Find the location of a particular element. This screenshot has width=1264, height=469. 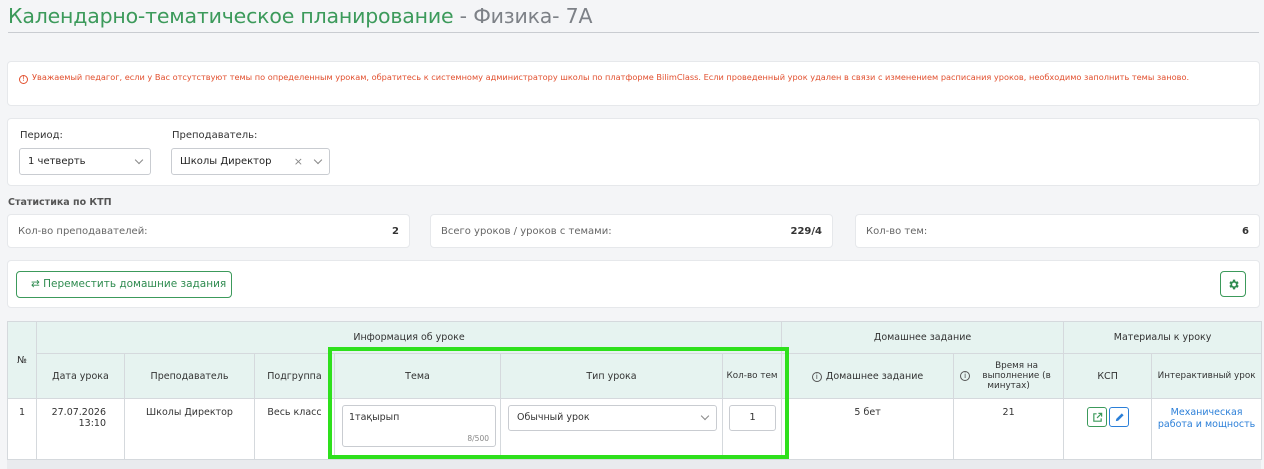

edit-kcp-button is located at coordinates (1118, 417).